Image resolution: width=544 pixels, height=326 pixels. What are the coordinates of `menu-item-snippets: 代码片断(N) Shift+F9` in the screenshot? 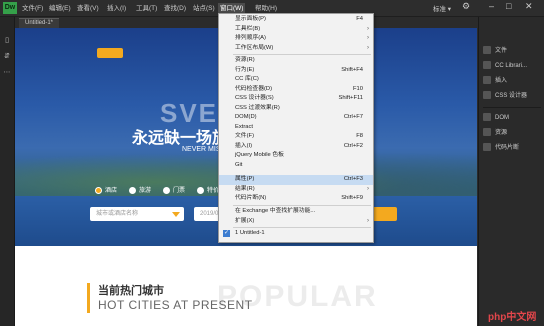 It's located at (296, 199).